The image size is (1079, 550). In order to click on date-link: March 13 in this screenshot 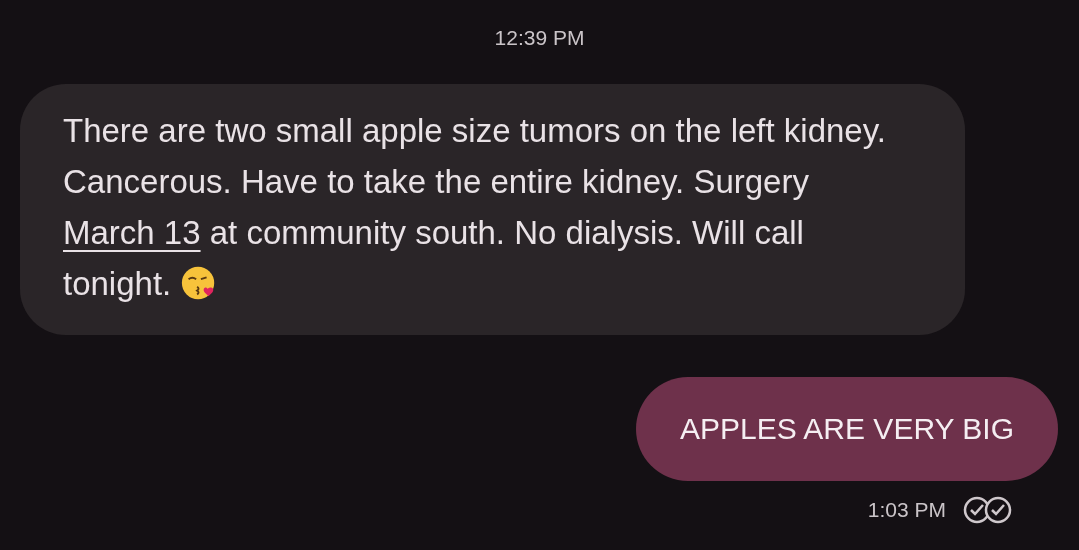, I will do `click(132, 232)`.